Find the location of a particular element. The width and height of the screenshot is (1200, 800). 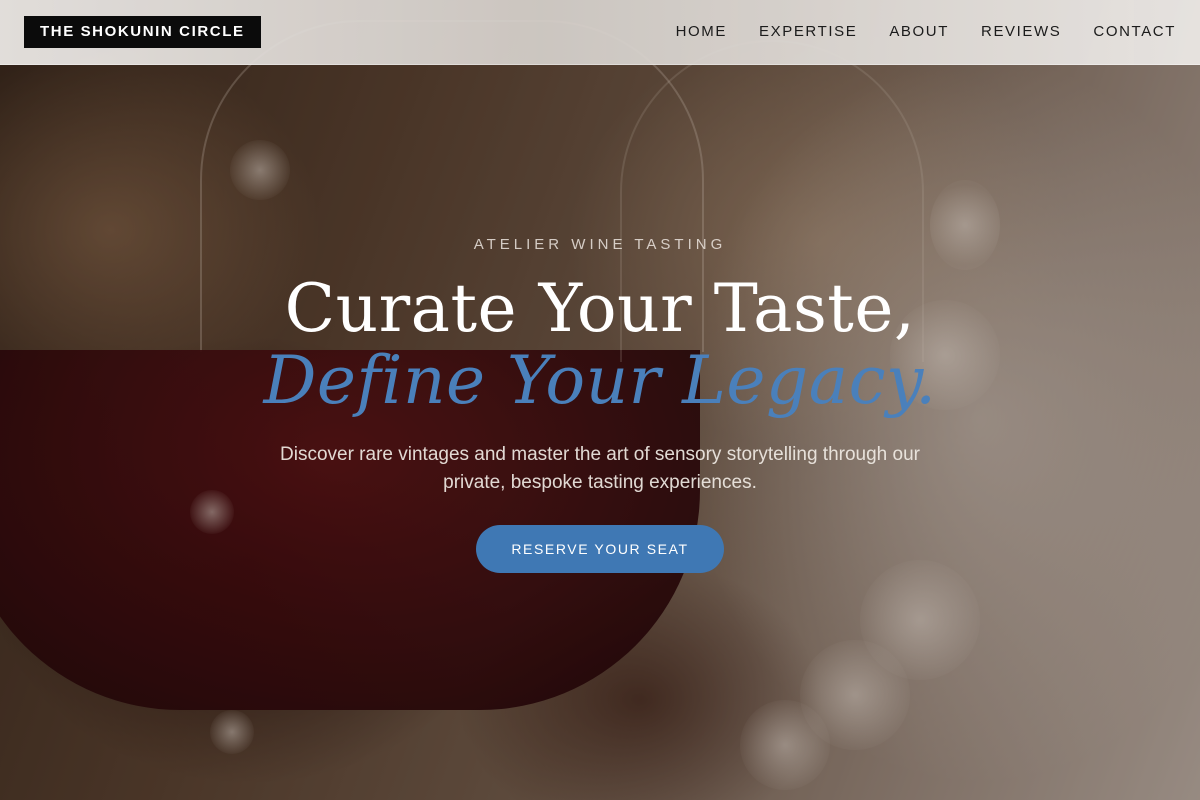

nav-link-reviews: REVIEWS is located at coordinates (1021, 31).